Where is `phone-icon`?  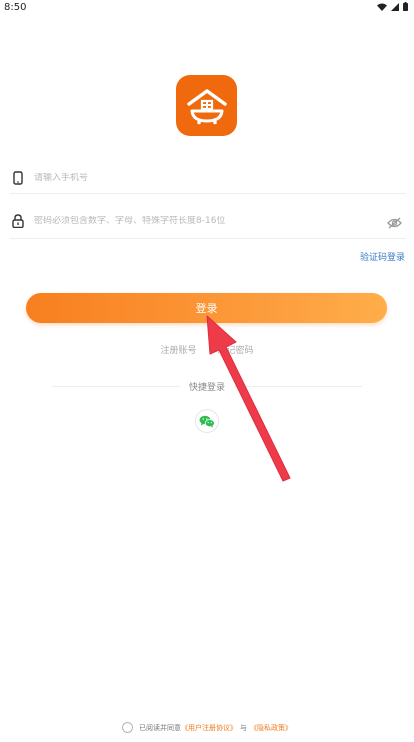 phone-icon is located at coordinates (18, 178).